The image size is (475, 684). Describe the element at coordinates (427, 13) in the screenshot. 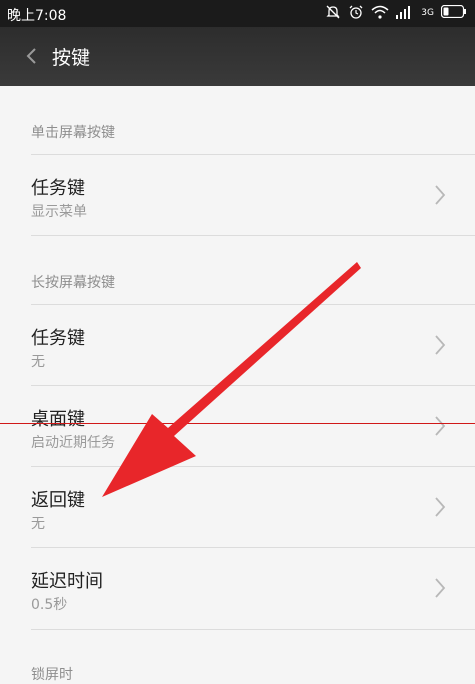

I see `network-type-icon: 3G` at that location.